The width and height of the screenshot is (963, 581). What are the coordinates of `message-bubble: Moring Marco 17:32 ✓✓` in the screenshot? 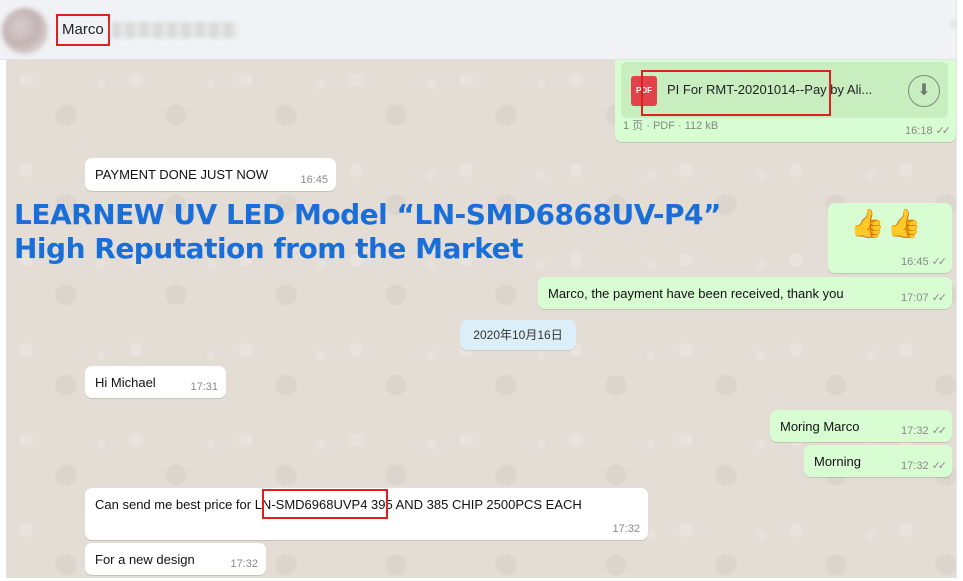 It's located at (861, 426).